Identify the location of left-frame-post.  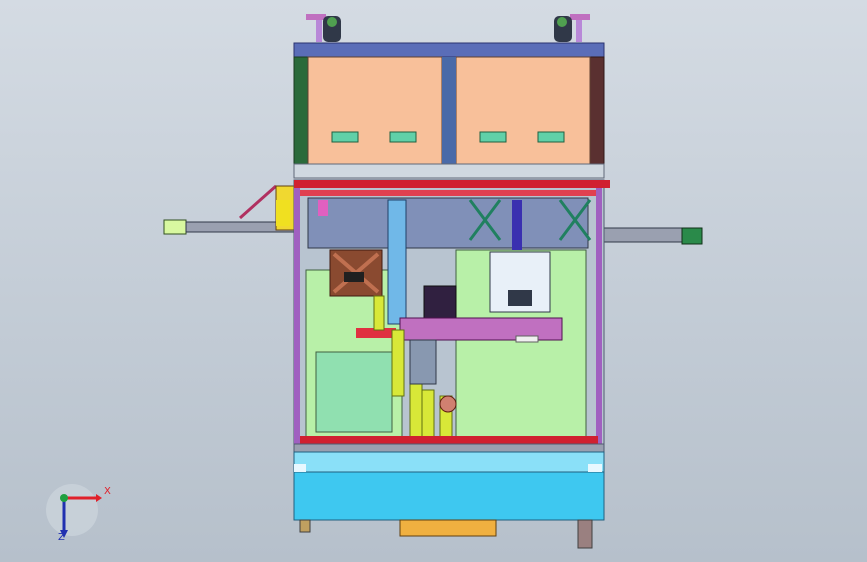
(297, 319).